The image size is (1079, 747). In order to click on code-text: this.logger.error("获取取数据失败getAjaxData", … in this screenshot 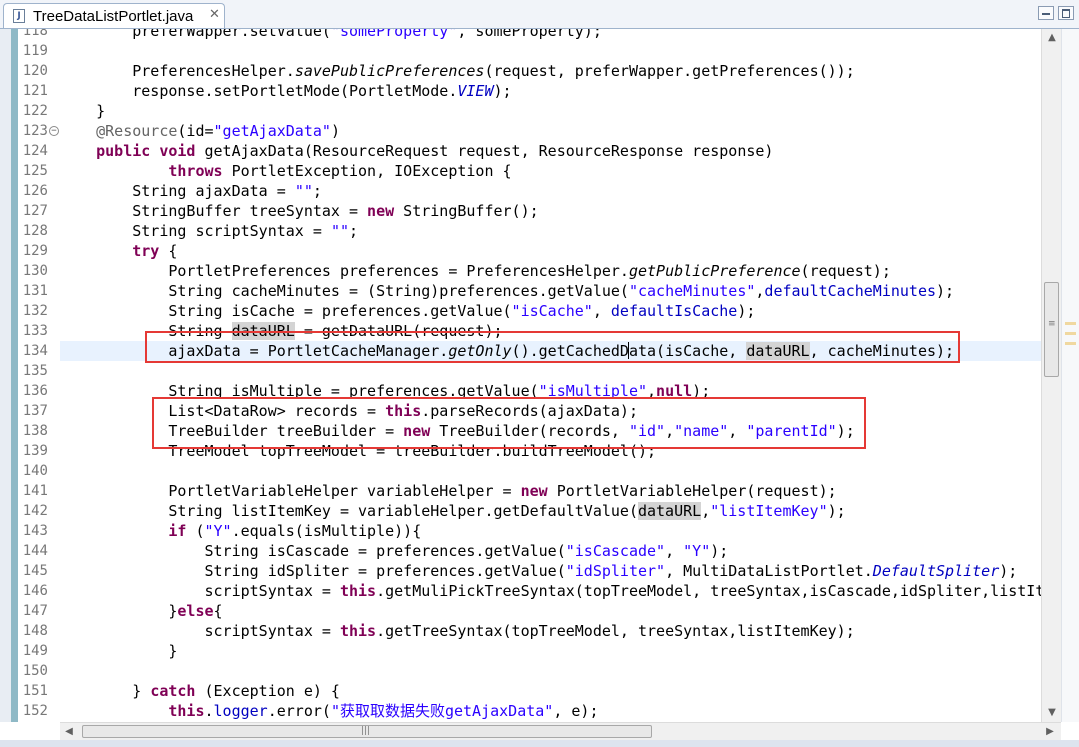, I will do `click(329, 711)`.